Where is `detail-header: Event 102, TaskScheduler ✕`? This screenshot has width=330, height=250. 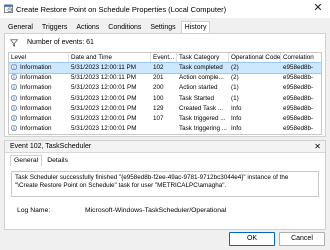 detail-header: Event 102, TaskScheduler ✕ is located at coordinates (165, 147).